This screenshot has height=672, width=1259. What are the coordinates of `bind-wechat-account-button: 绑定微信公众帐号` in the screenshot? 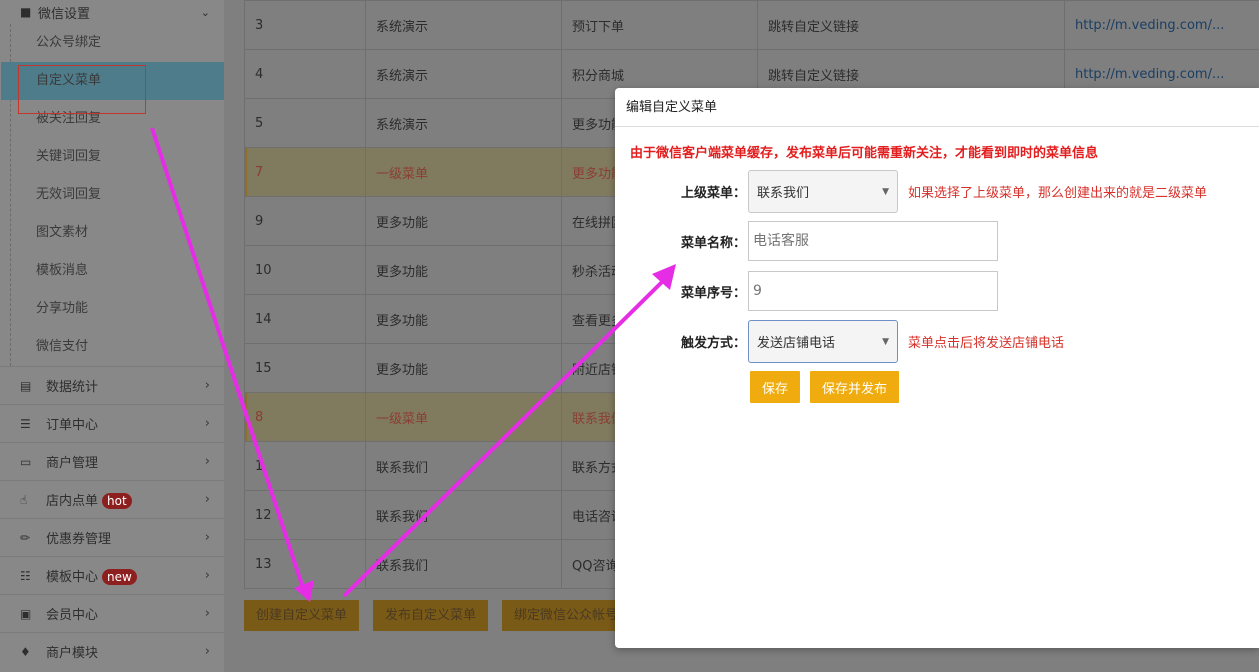 It's located at (566, 615).